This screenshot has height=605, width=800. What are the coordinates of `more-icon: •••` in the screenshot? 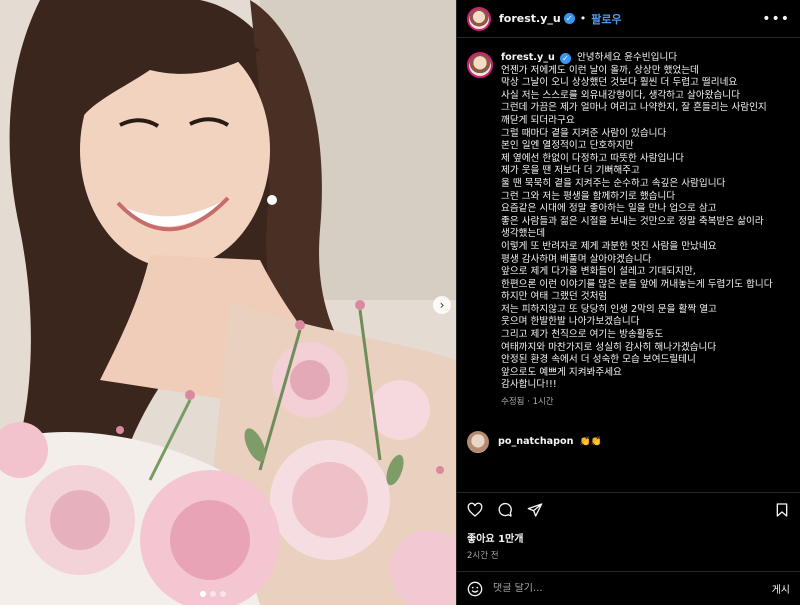 It's located at (776, 19).